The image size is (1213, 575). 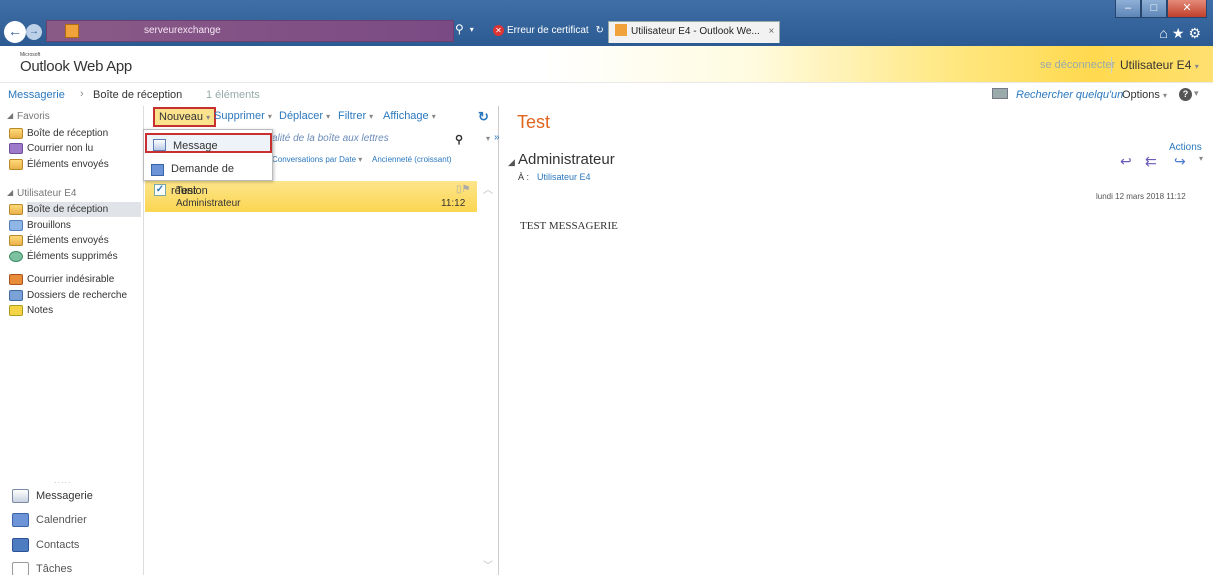 I want to click on collapse-mailbox-icon: ◢, so click(x=10, y=192).